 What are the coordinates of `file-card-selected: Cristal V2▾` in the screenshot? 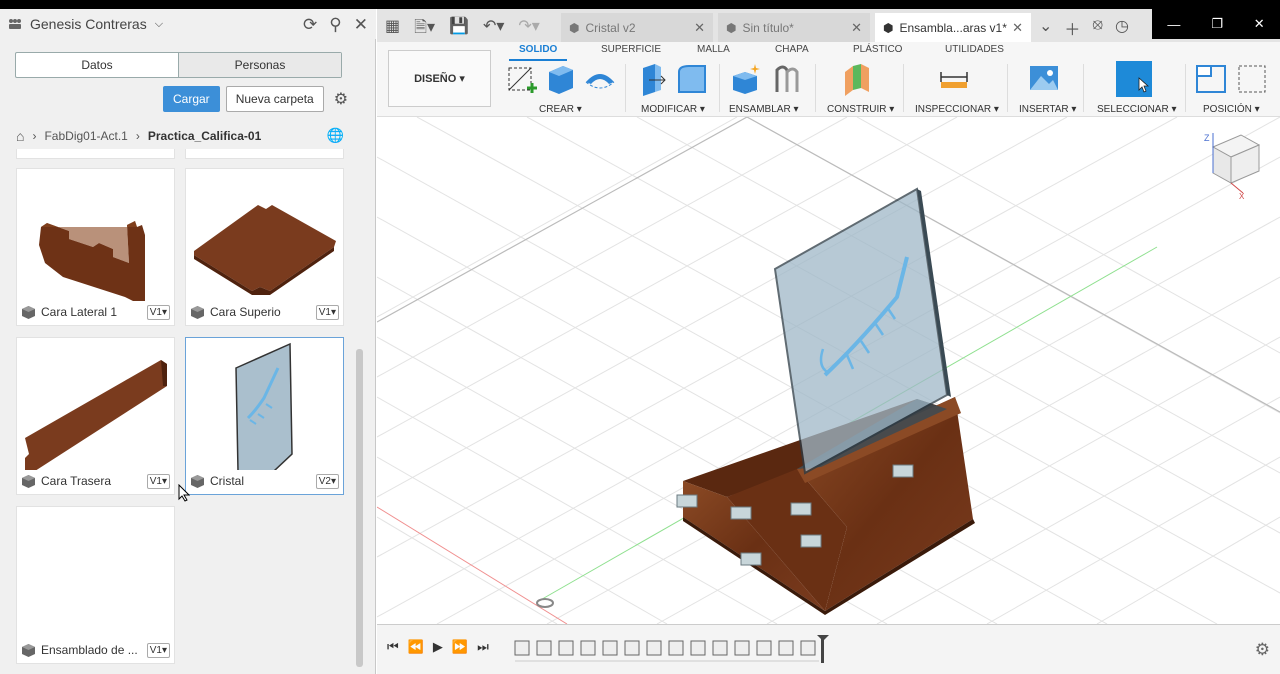 It's located at (264, 416).